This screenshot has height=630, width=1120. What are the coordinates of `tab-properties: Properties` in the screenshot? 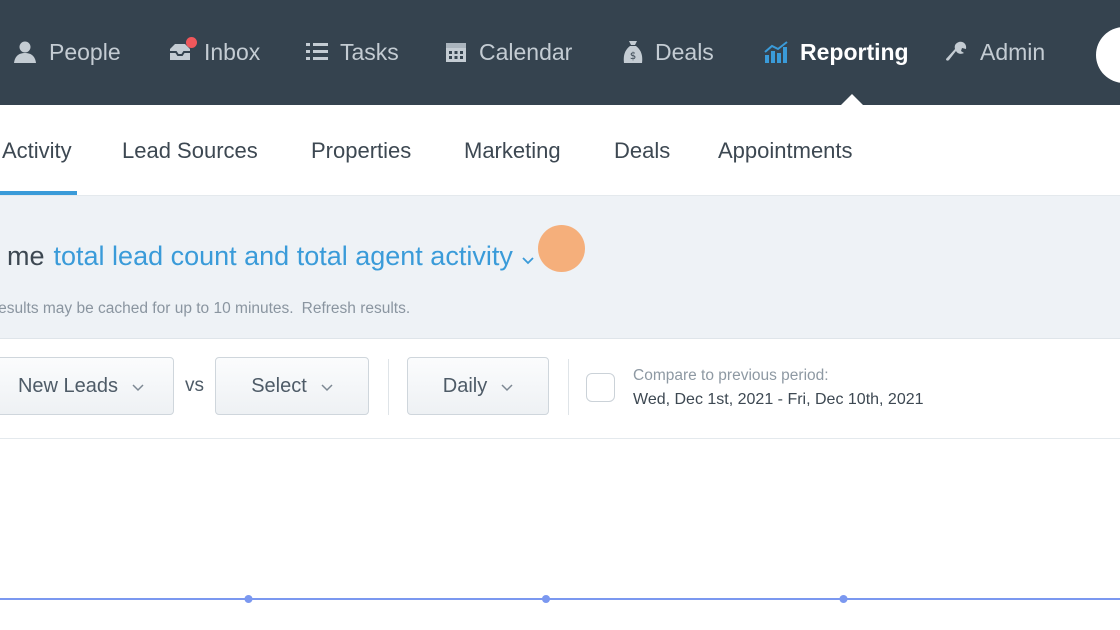 It's located at (361, 151).